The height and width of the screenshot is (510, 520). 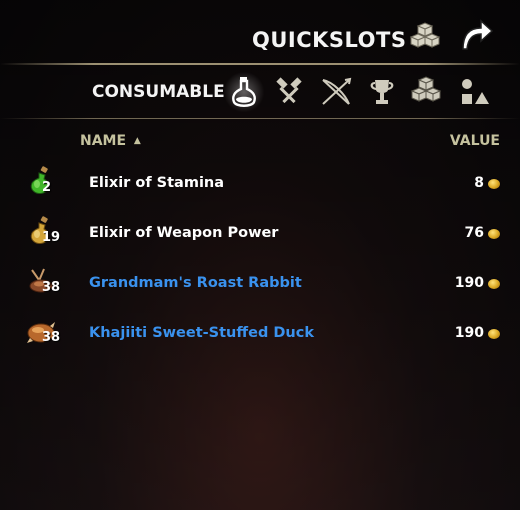 What do you see at coordinates (184, 233) in the screenshot?
I see `item-name: Elixir of Weapon Power` at bounding box center [184, 233].